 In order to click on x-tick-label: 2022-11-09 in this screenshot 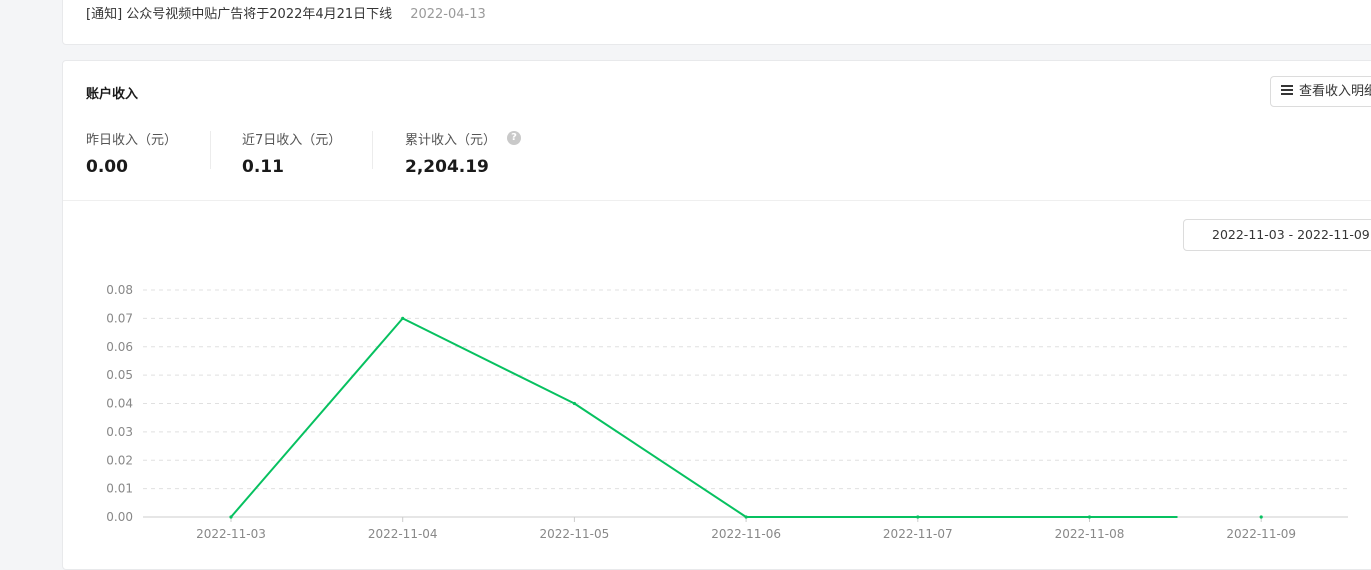, I will do `click(1261, 534)`.